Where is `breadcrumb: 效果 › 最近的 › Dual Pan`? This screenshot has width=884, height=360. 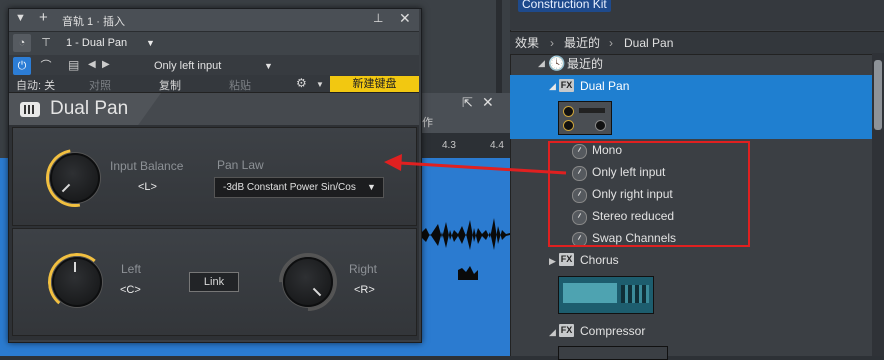
breadcrumb: 效果 › 最近的 › Dual Pan is located at coordinates (697, 43).